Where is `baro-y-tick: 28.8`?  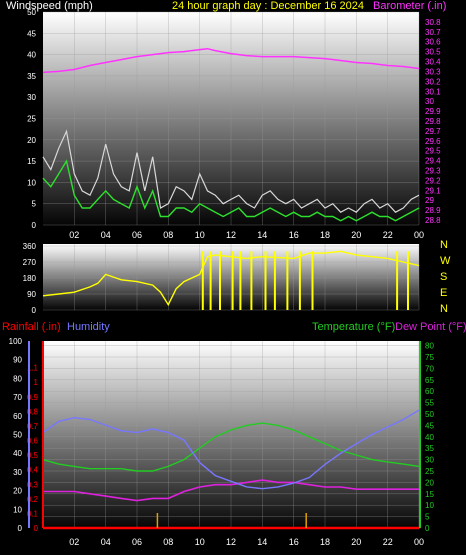 baro-y-tick: 28.8 is located at coordinates (433, 220).